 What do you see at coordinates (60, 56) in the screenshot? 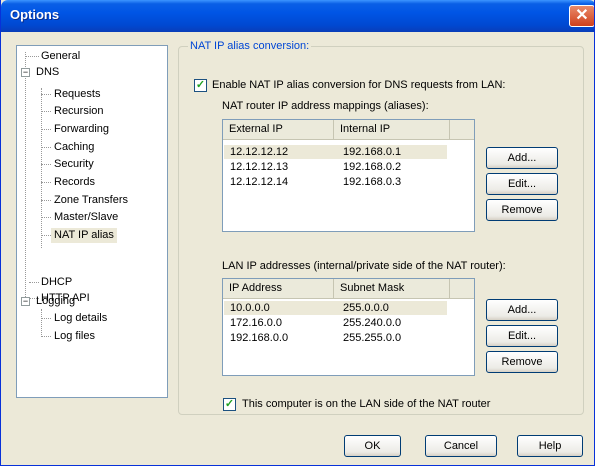
I see `tree-item-general: General` at bounding box center [60, 56].